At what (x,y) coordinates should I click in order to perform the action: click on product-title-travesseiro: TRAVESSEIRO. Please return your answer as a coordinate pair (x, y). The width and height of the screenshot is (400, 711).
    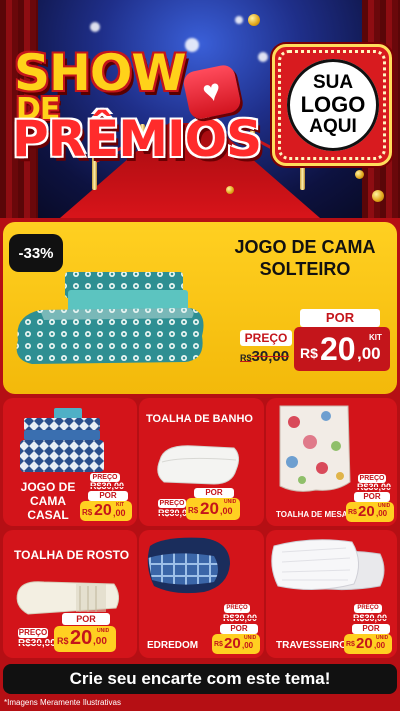
    Looking at the image, I should click on (311, 645).